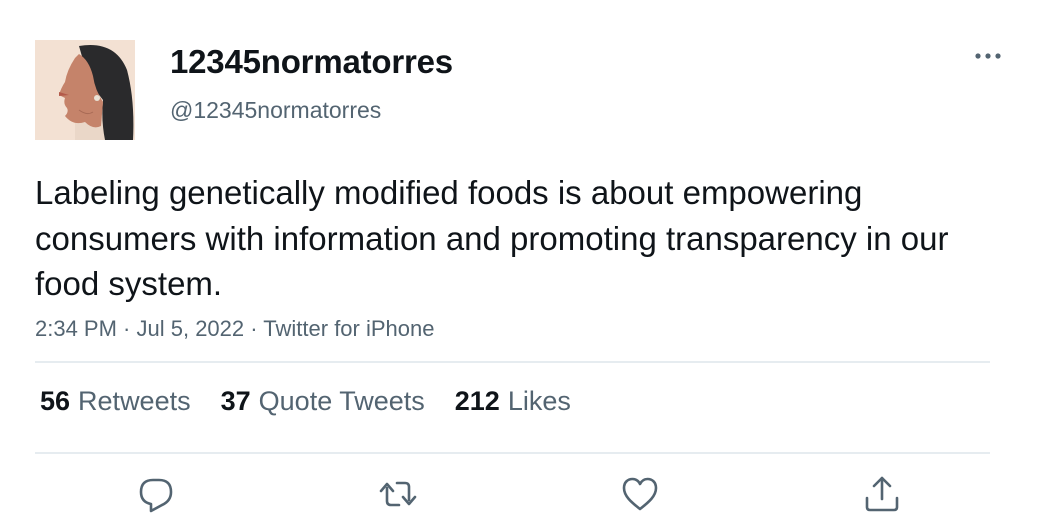 Image resolution: width=1050 pixels, height=525 pixels. I want to click on retweets-count: 56, so click(55, 401).